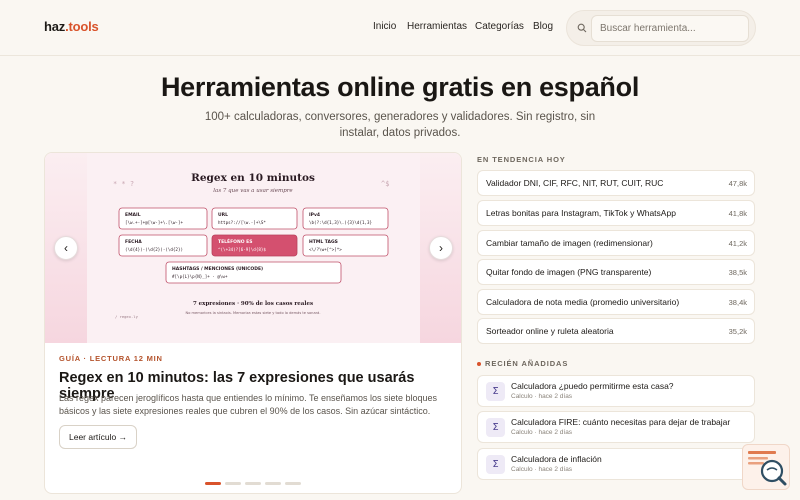 The image size is (800, 500). Describe the element at coordinates (737, 183) in the screenshot. I see `trending-item-count: 47,8k` at that location.